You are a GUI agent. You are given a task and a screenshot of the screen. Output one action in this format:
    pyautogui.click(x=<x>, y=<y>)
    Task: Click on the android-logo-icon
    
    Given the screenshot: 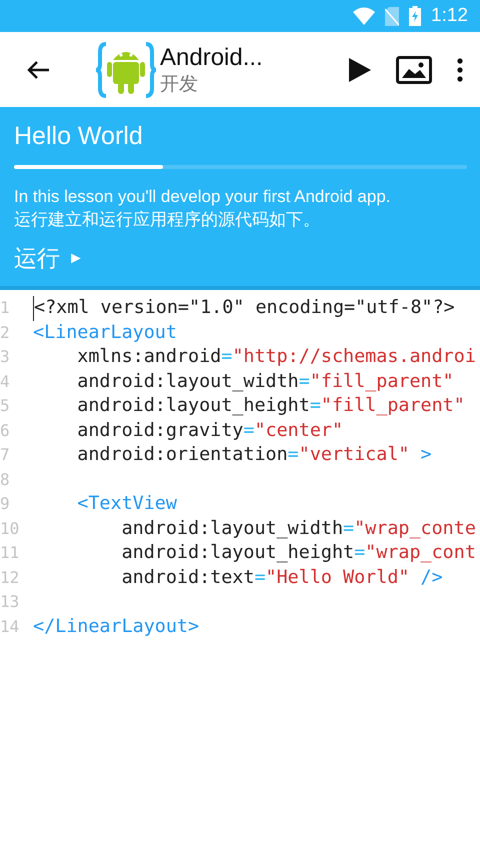 What is the action you would take?
    pyautogui.click(x=126, y=70)
    